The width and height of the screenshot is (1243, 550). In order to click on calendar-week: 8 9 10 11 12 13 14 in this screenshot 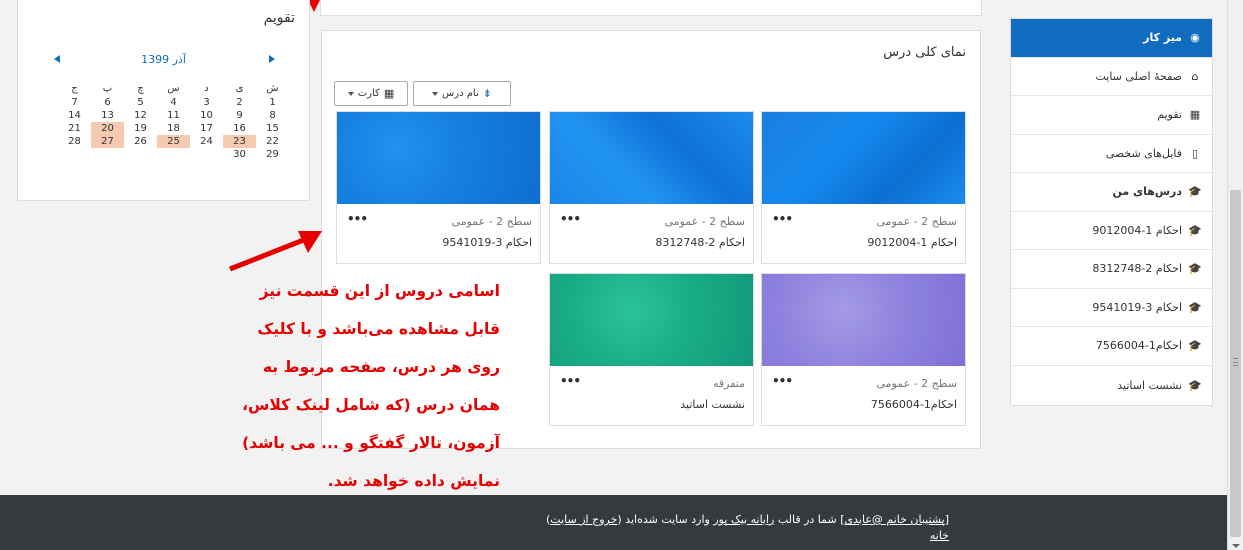, I will do `click(173, 115)`.